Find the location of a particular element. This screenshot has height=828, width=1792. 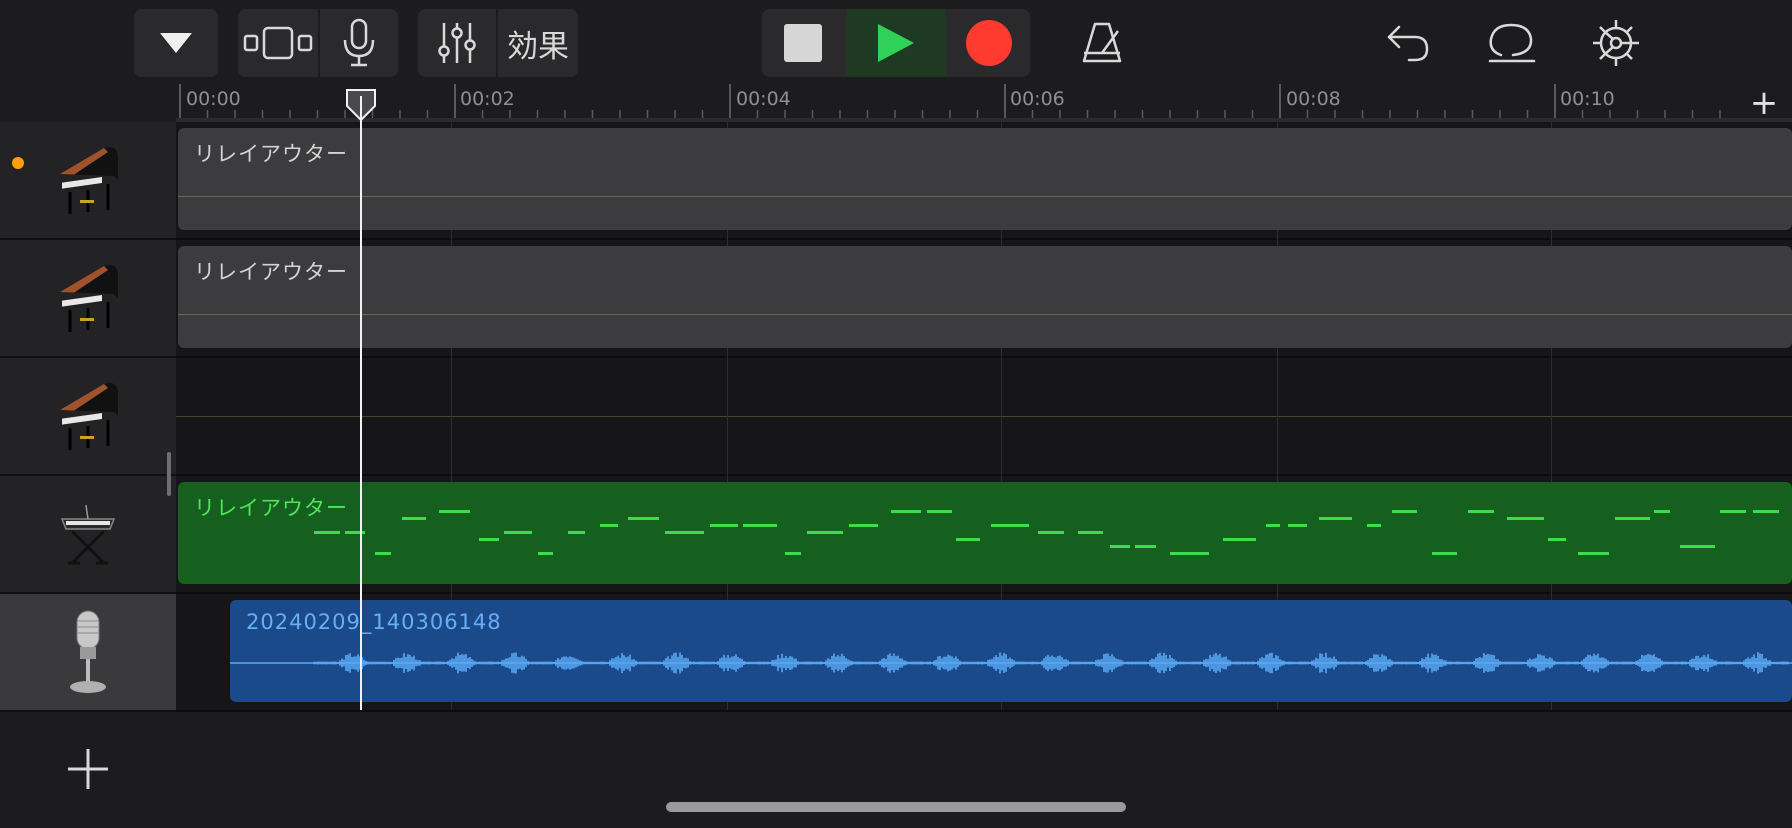

sliders-icon is located at coordinates (457, 43).